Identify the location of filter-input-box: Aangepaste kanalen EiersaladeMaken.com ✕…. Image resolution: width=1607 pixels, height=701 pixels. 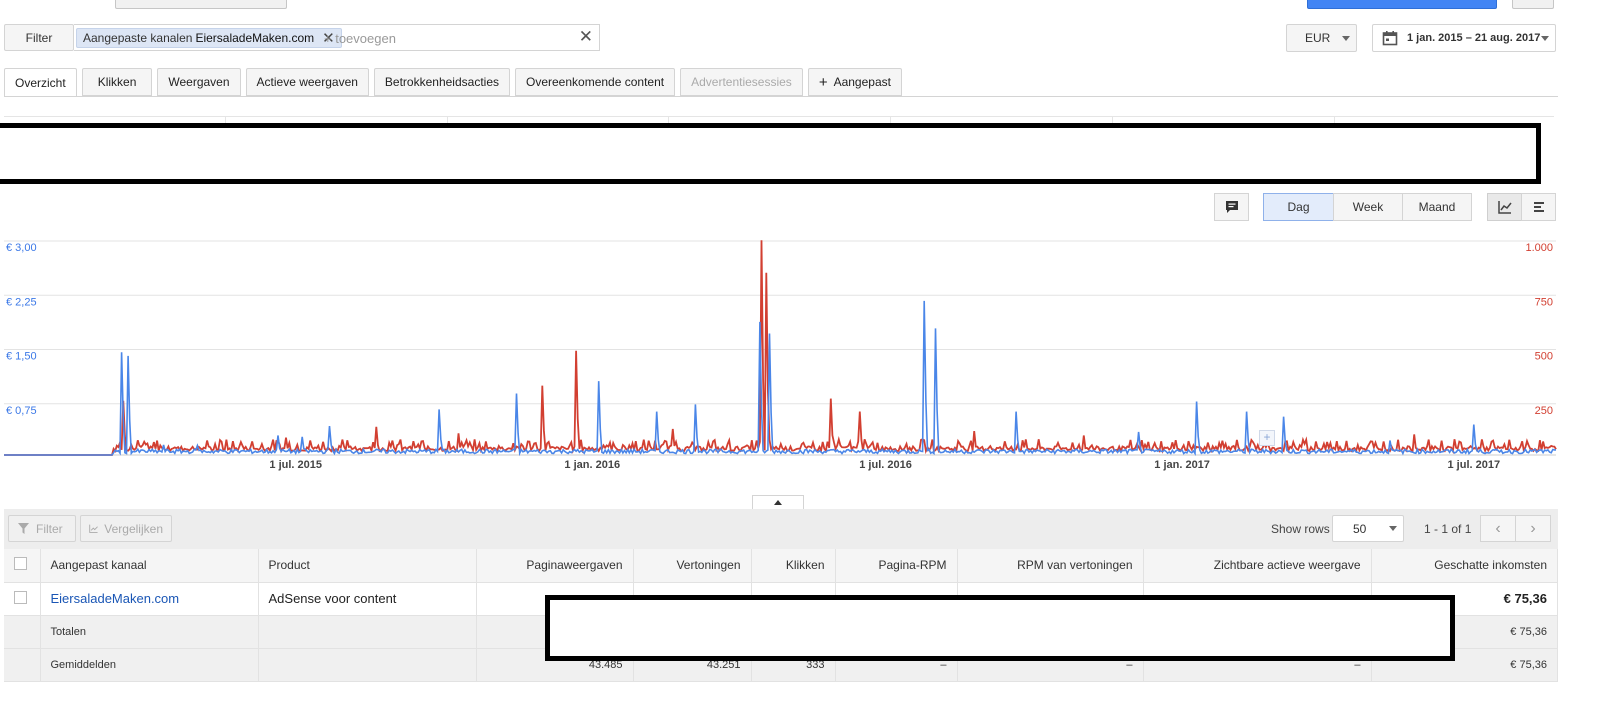
(337, 37).